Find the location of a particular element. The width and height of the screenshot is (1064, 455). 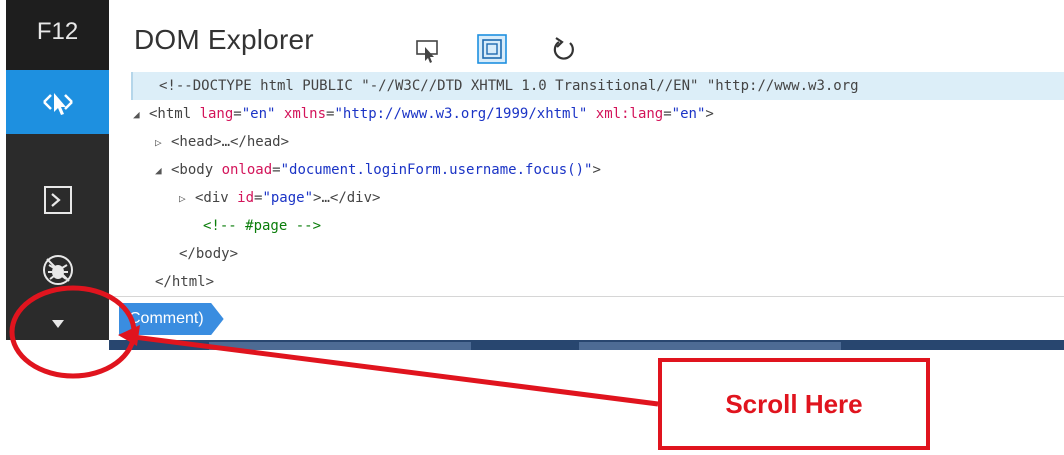

scroll-here-callout: Scroll Here is located at coordinates (794, 404).